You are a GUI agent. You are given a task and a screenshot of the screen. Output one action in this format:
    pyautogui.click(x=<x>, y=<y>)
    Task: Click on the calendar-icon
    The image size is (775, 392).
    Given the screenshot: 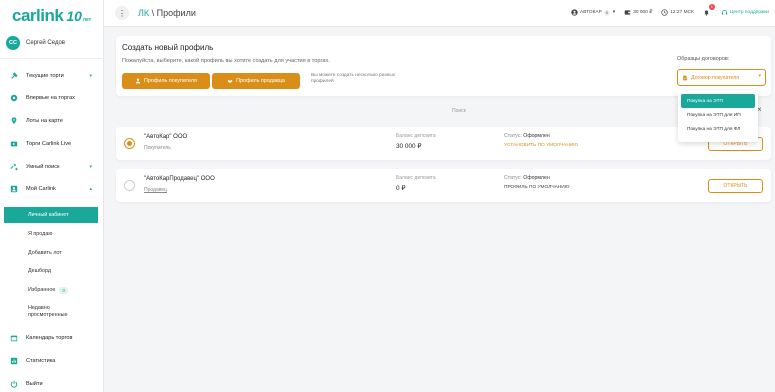 What is the action you would take?
    pyautogui.click(x=14, y=338)
    